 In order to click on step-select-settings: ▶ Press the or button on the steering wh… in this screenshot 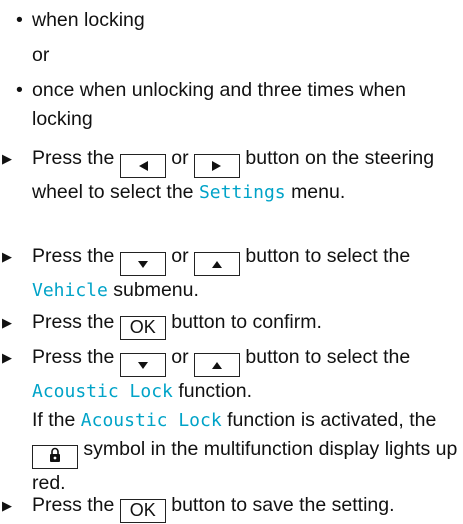, I will do `click(231, 175)`.